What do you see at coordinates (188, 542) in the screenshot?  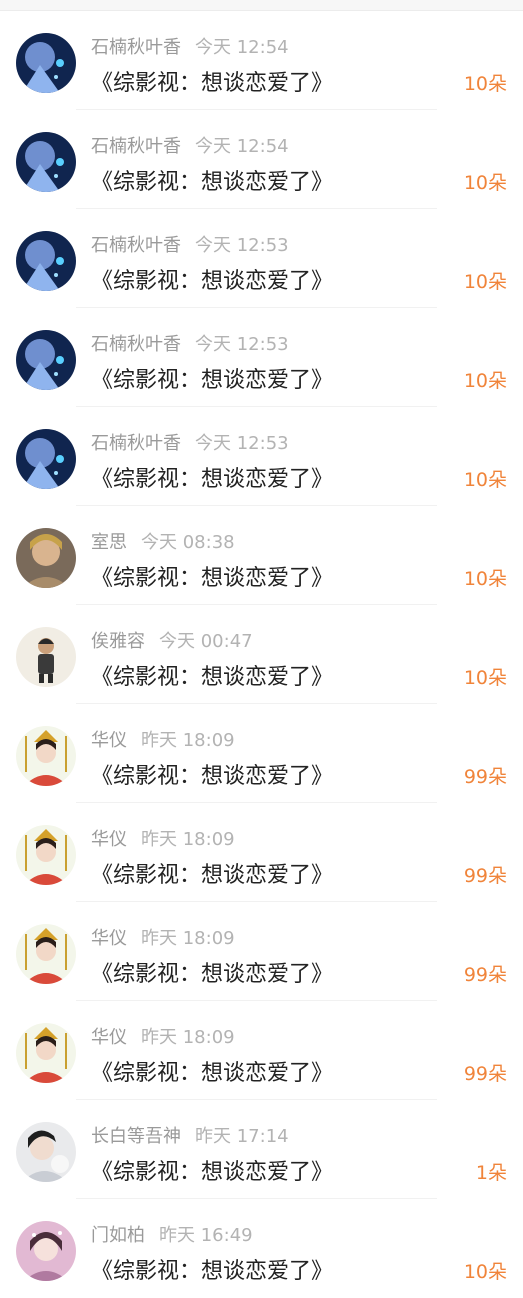 I see `timestamp: 今天 08:38` at bounding box center [188, 542].